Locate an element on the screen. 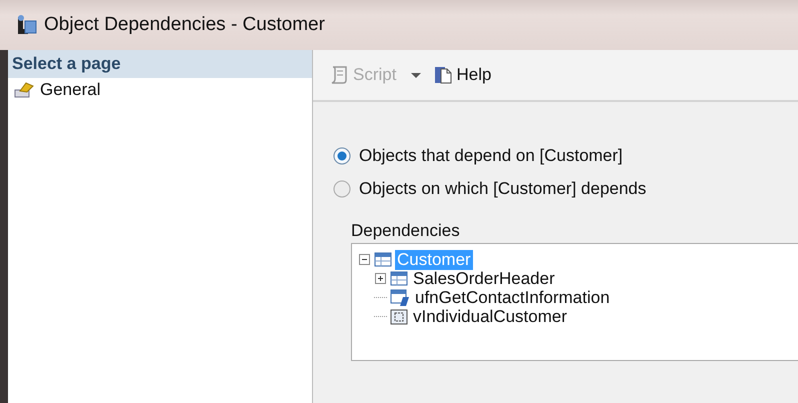  radio-option: Objects that depend on [Customer] is located at coordinates (565, 156).